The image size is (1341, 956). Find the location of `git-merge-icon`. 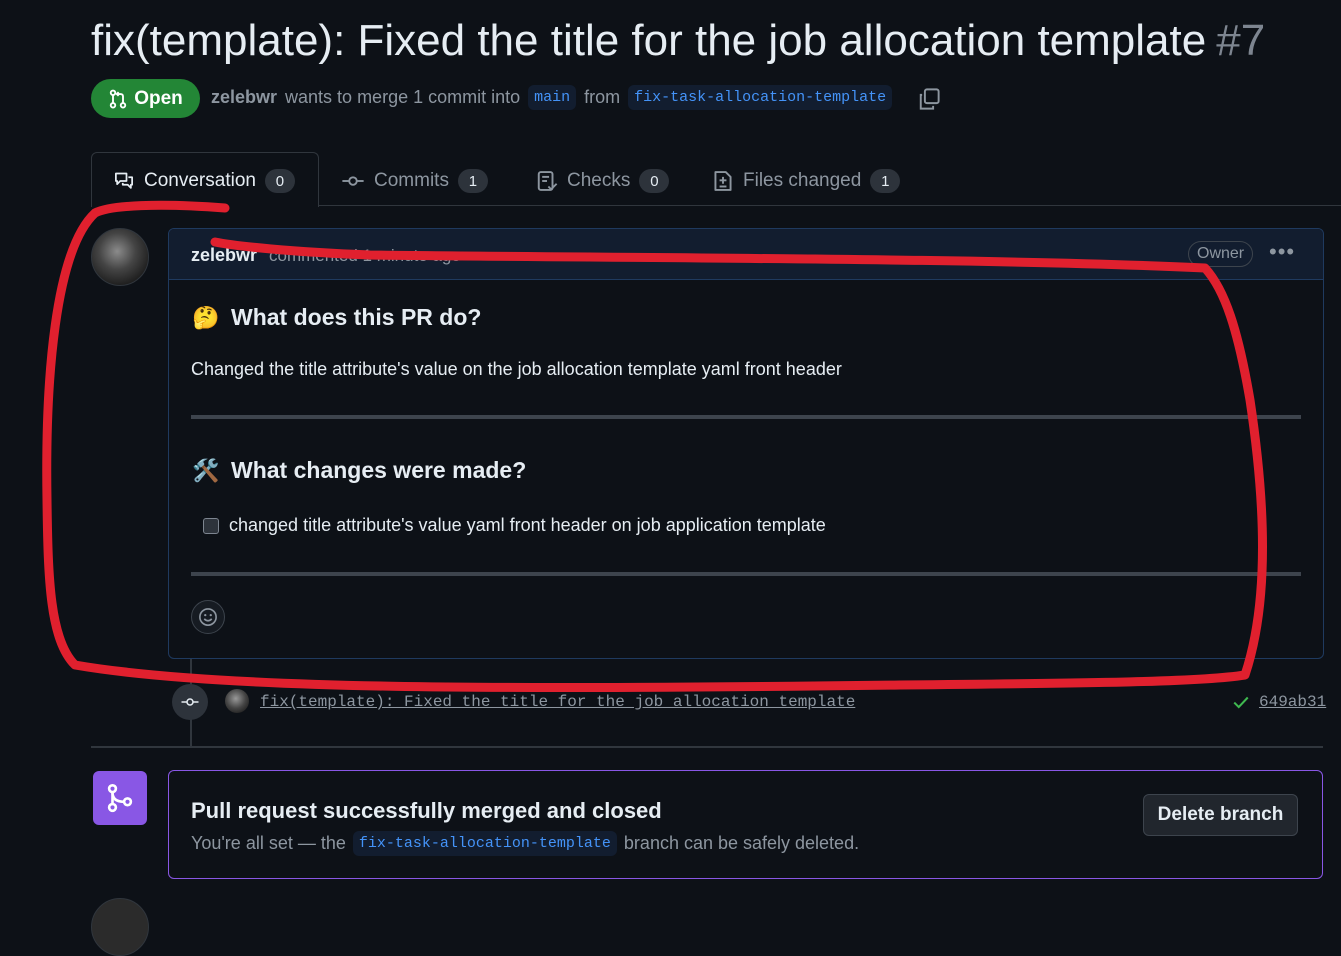

git-merge-icon is located at coordinates (120, 798).